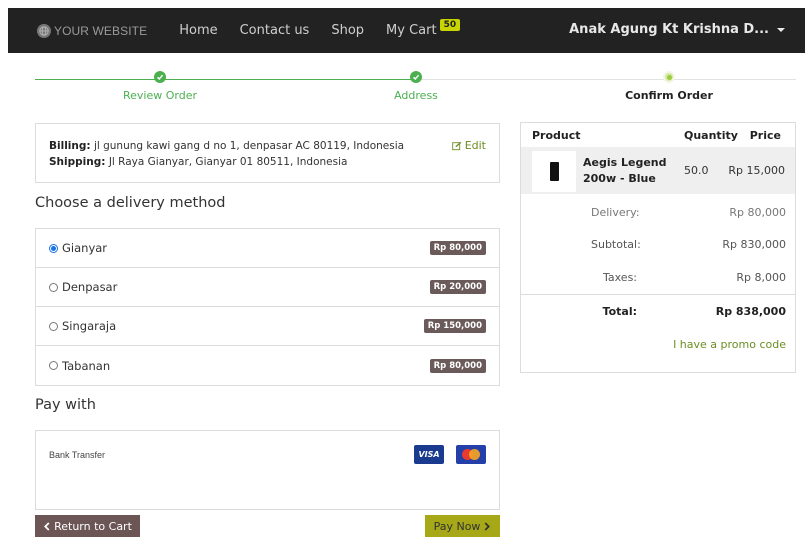  I want to click on cart-count-badge: 50, so click(450, 25).